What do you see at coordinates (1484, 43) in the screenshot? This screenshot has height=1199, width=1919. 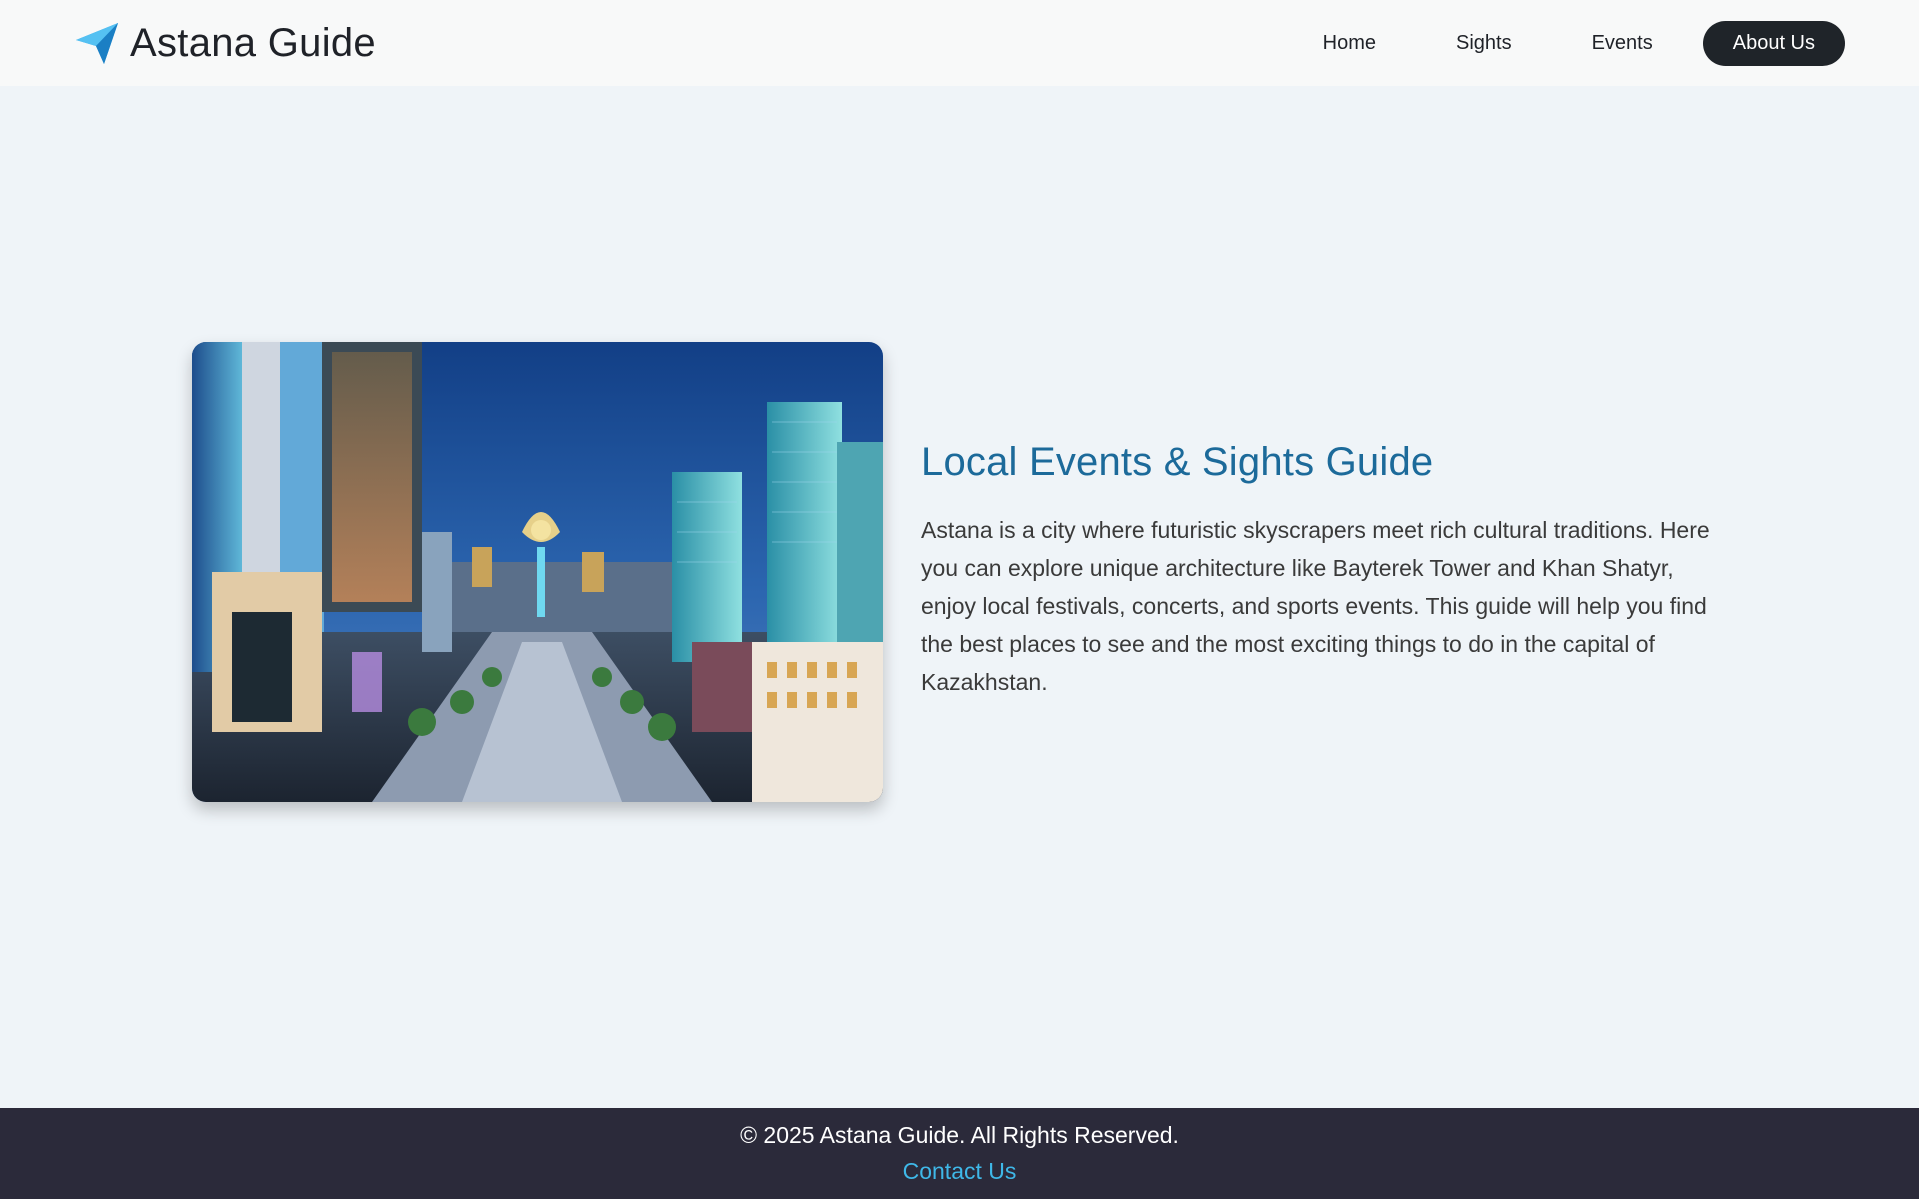 I see `nav-sights: Sights` at bounding box center [1484, 43].